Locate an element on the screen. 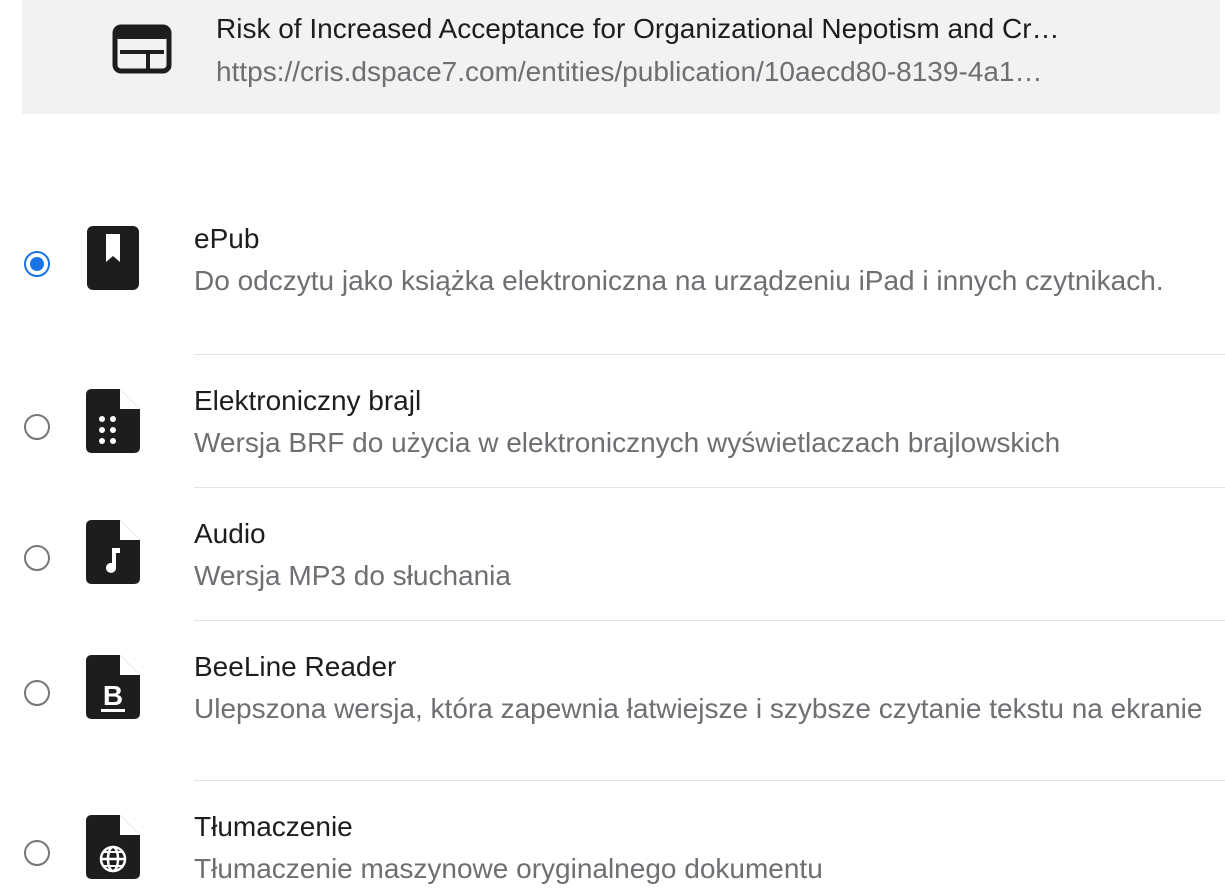  braille-file-icon is located at coordinates (113, 421).